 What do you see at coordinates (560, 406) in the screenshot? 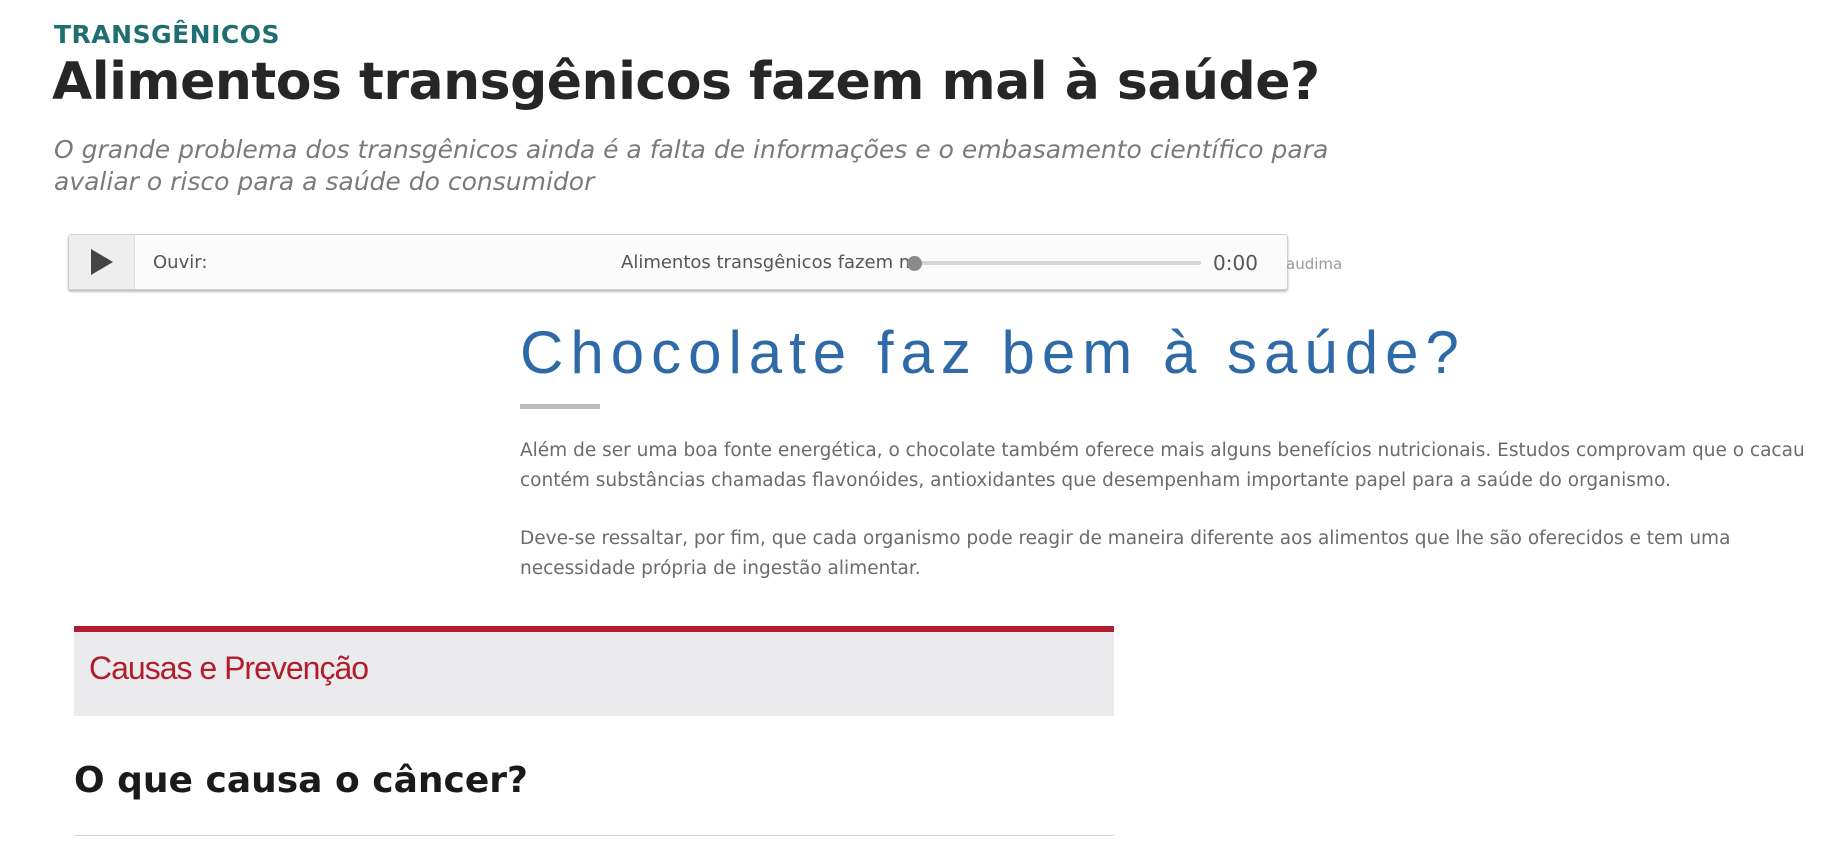
I see `title-underline` at bounding box center [560, 406].